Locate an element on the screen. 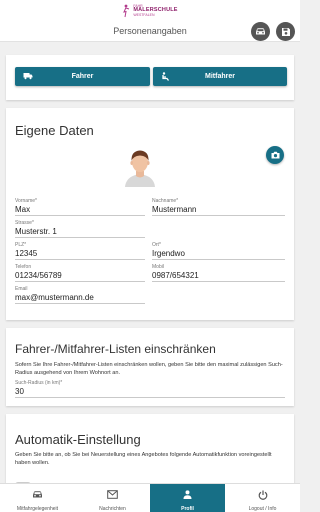 Image resolution: width=320 pixels, height=512 pixels. save-header-button is located at coordinates (285, 31).